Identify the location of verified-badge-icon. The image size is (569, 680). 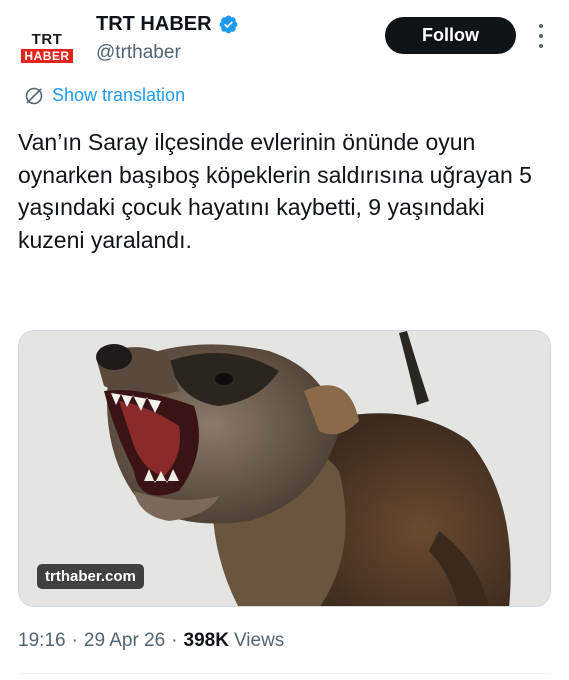
(228, 24).